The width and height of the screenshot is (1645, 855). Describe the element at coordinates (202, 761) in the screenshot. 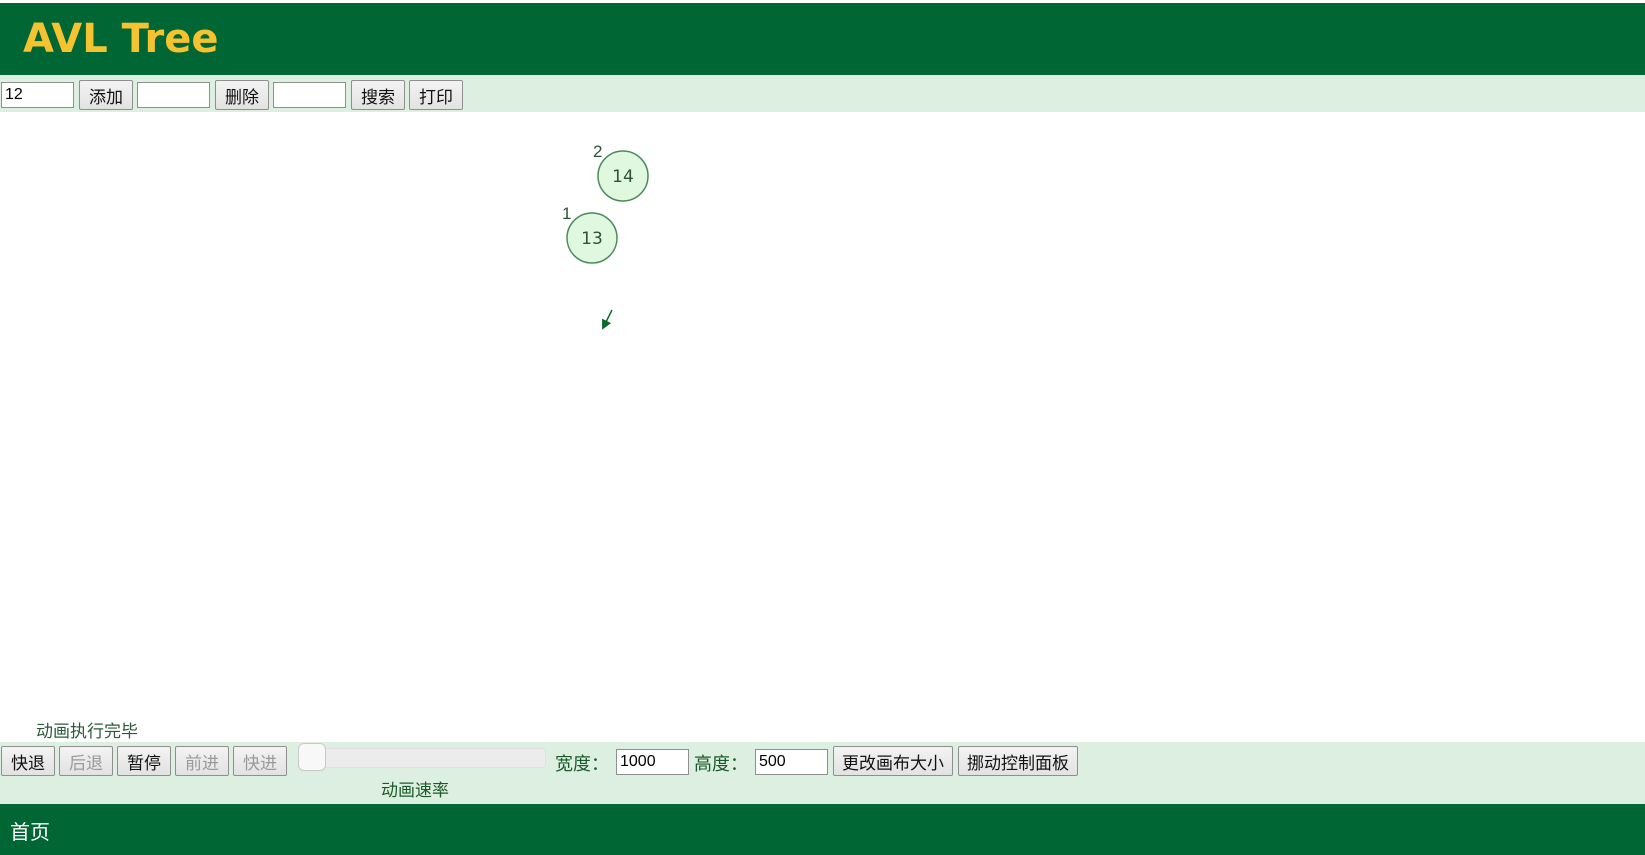

I see `step-forward-button: 前进` at that location.